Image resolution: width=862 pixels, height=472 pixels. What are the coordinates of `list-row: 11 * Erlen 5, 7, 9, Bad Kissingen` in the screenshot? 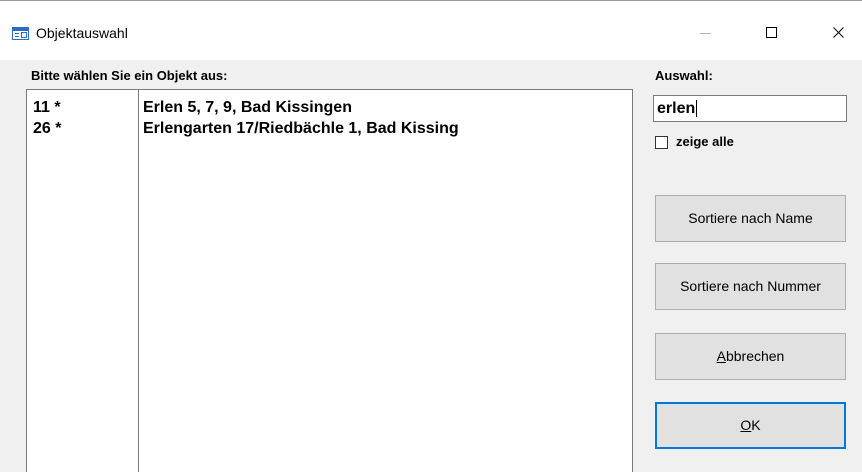 It's located at (329, 107).